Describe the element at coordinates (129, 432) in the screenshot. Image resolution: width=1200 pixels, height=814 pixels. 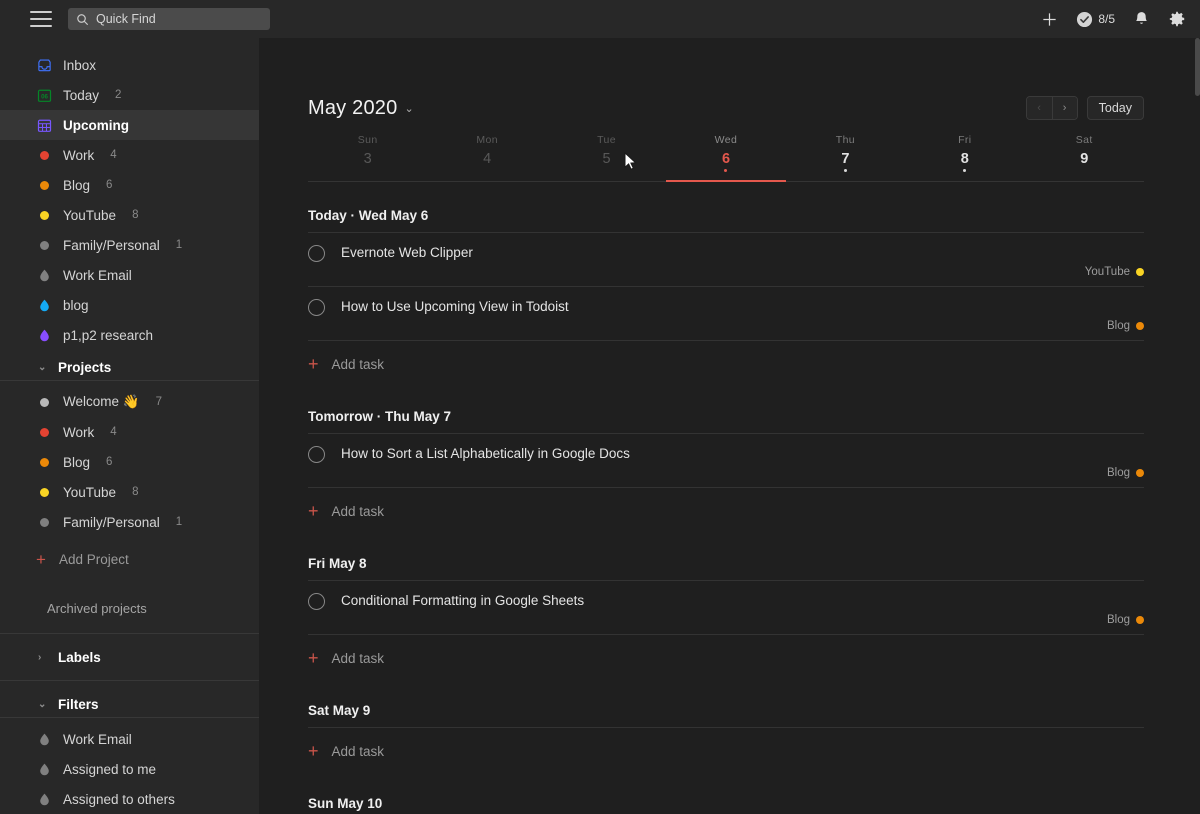
I see `sidebar-project-work: Work 4` at that location.